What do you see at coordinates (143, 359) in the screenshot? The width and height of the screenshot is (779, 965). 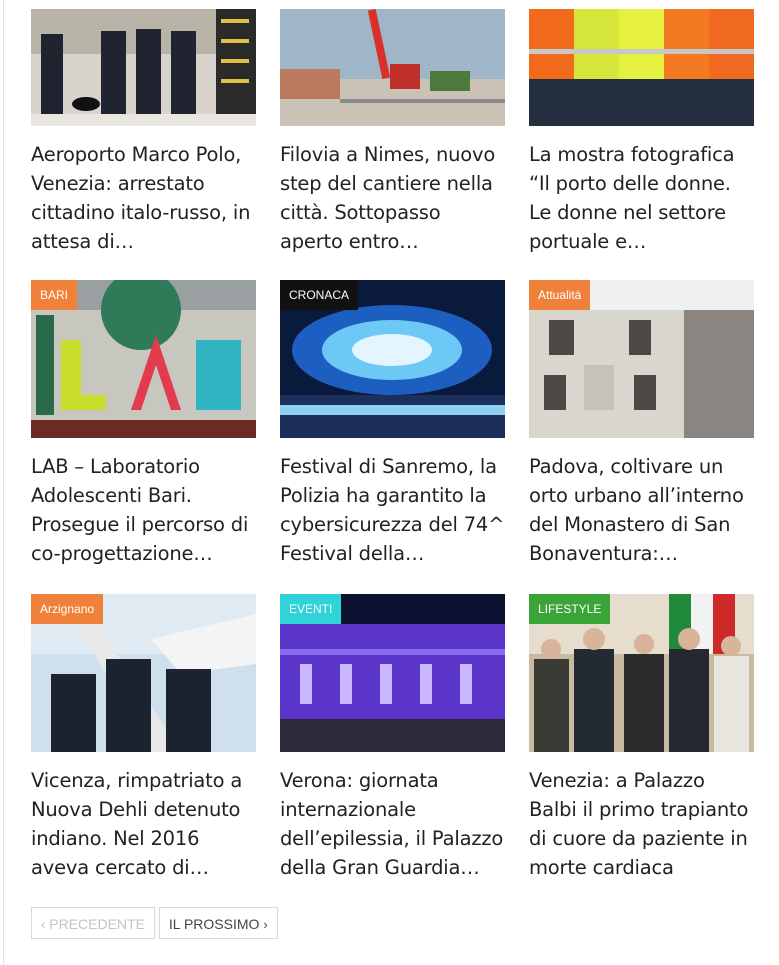 I see `article-thumbnail: BARI` at bounding box center [143, 359].